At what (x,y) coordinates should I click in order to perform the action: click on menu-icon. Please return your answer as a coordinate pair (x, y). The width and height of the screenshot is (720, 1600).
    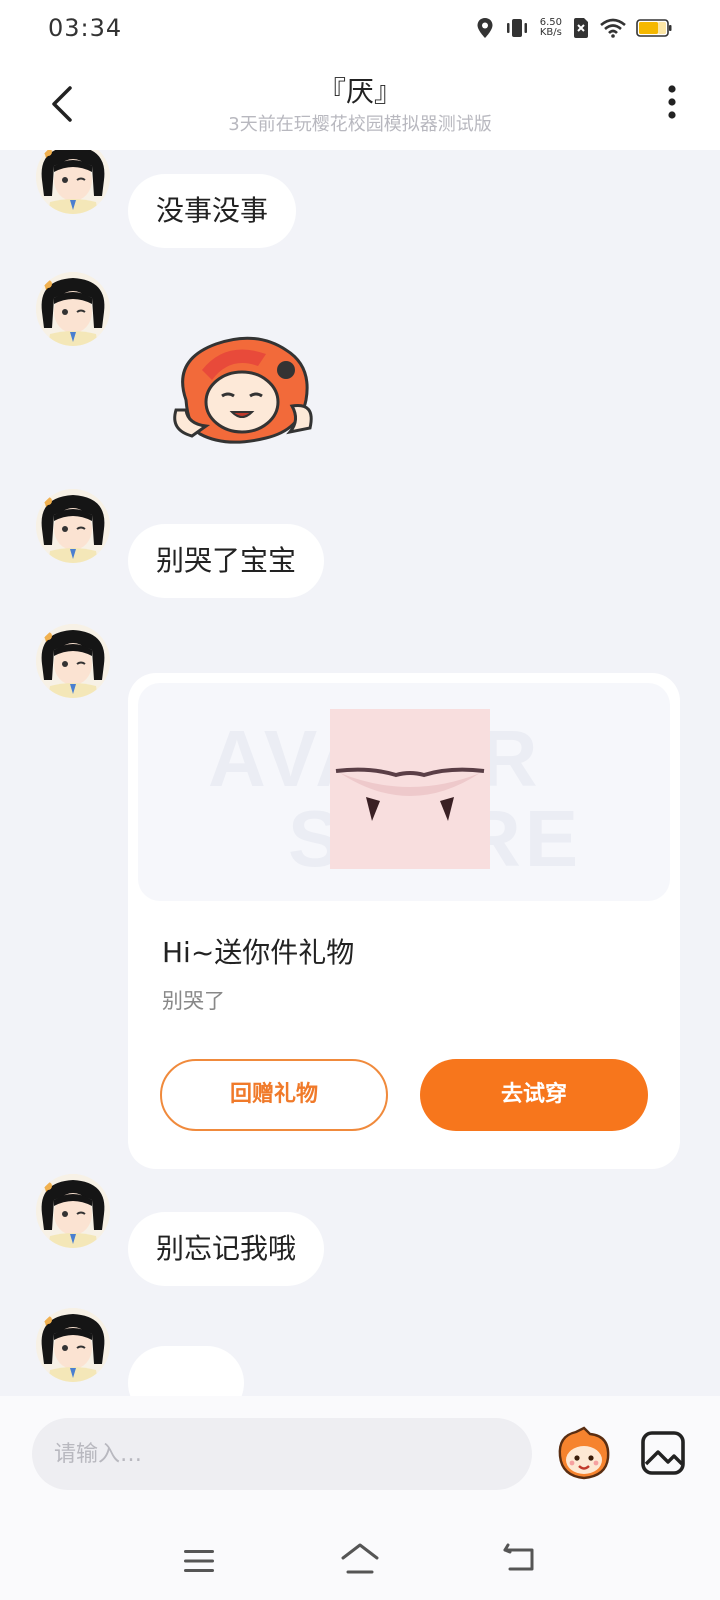
    Looking at the image, I should click on (199, 1561).